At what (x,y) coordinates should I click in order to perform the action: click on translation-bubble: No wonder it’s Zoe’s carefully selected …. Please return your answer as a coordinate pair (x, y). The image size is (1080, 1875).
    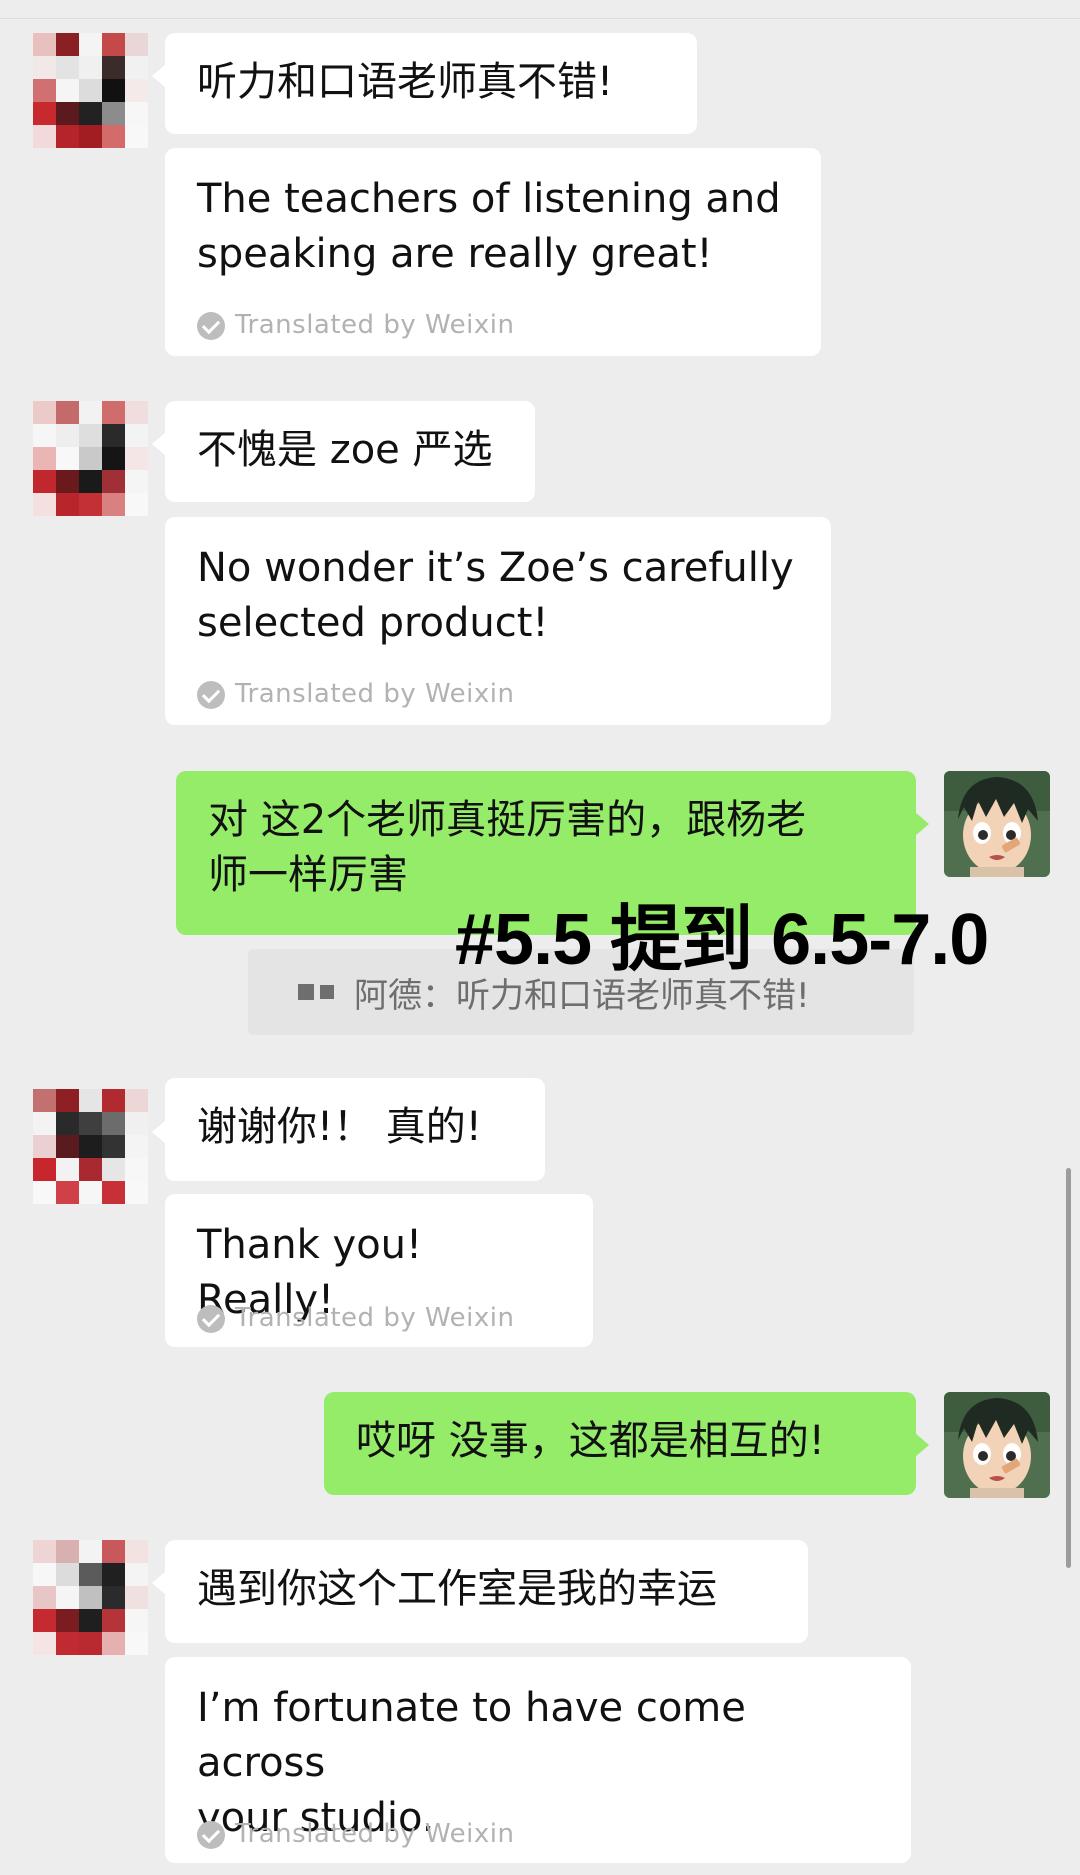
    Looking at the image, I should click on (498, 621).